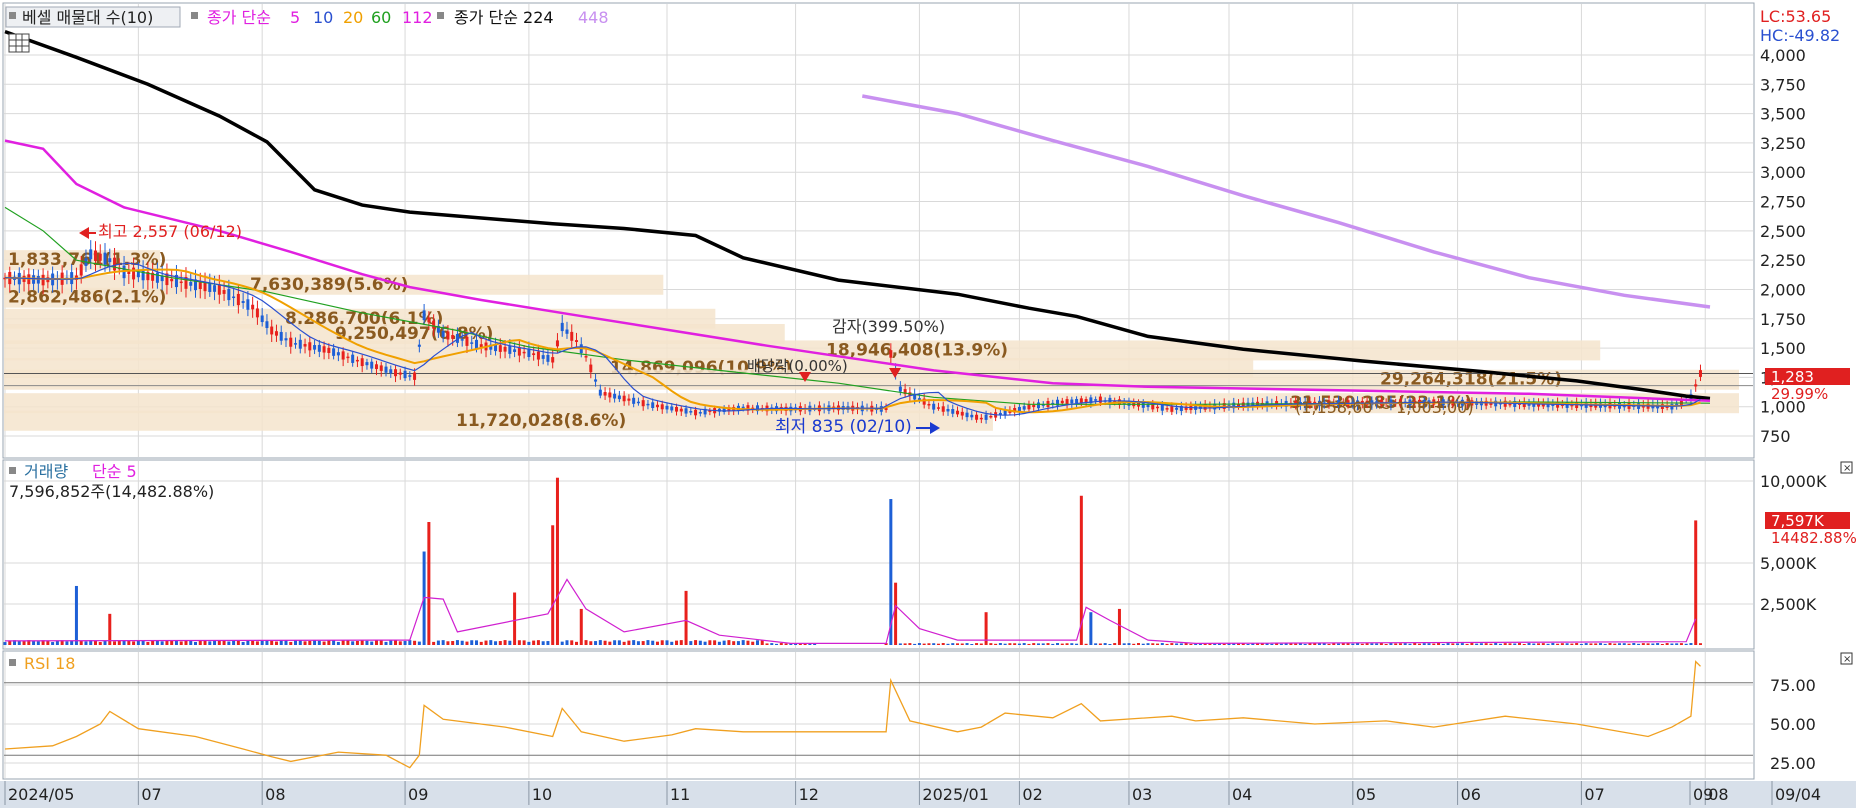  What do you see at coordinates (49, 663) in the screenshot?
I see `rsi-title: RSI 18` at bounding box center [49, 663].